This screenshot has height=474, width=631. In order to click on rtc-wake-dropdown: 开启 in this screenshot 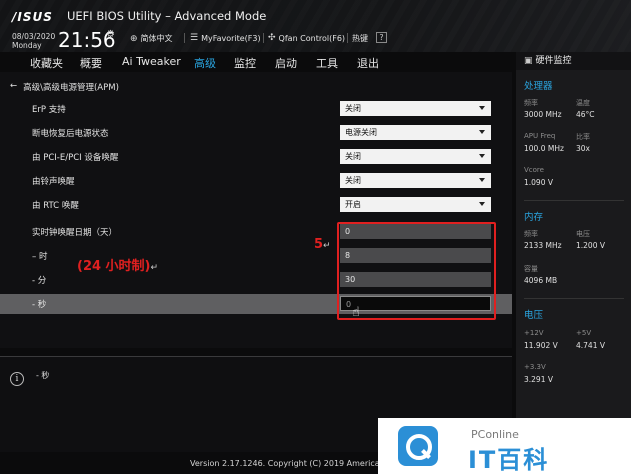, I will do `click(415, 204)`.